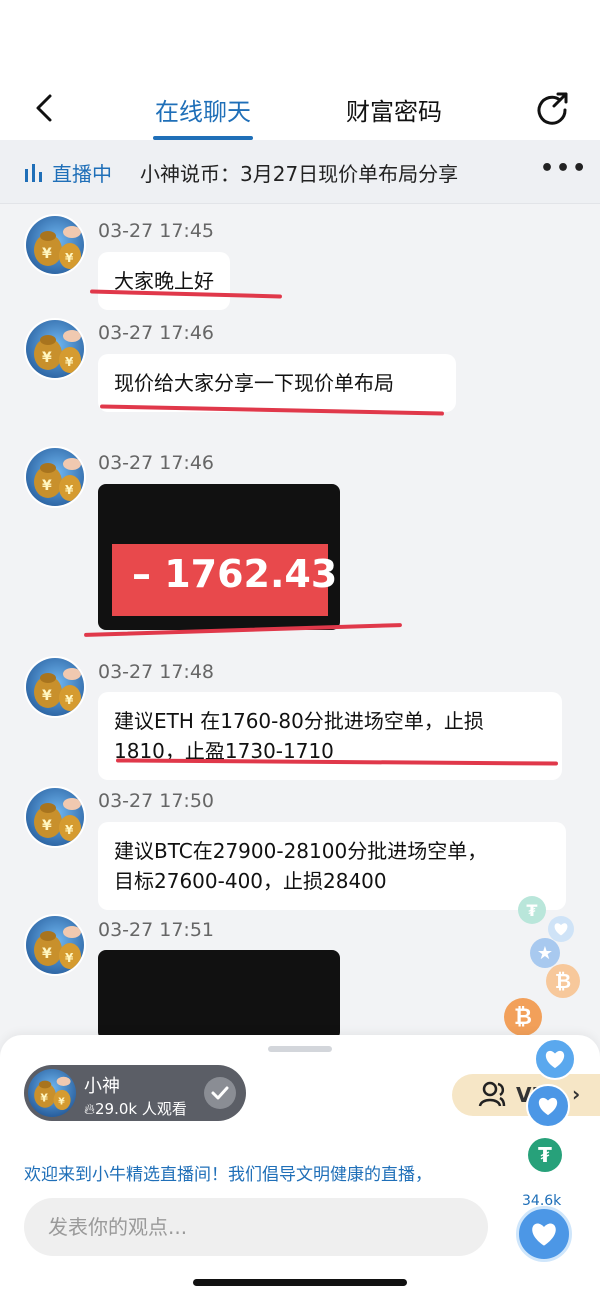  I want to click on chevron-right-icon: ›, so click(576, 1094).